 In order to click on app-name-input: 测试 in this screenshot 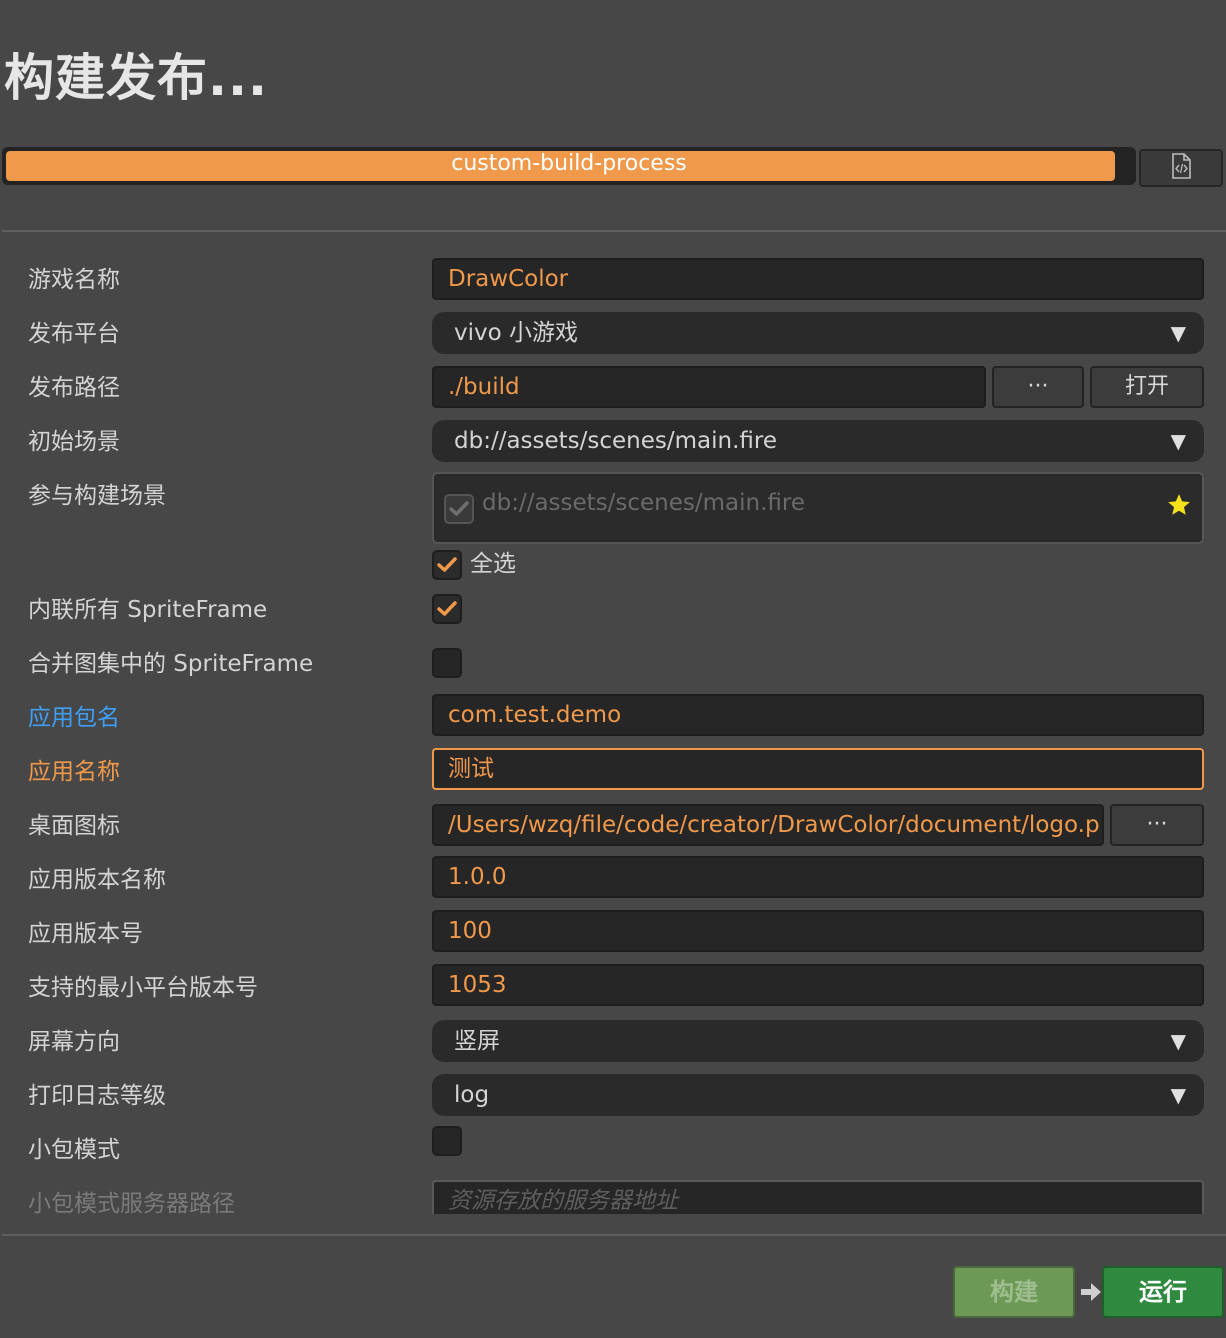, I will do `click(818, 769)`.